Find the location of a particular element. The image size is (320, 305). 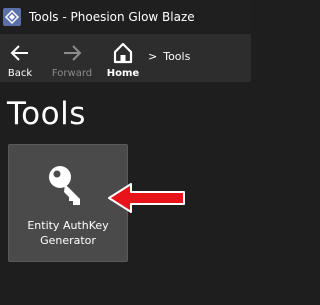

navigation-toolbar: Back Forward Home > Tools is located at coordinates (125, 58).